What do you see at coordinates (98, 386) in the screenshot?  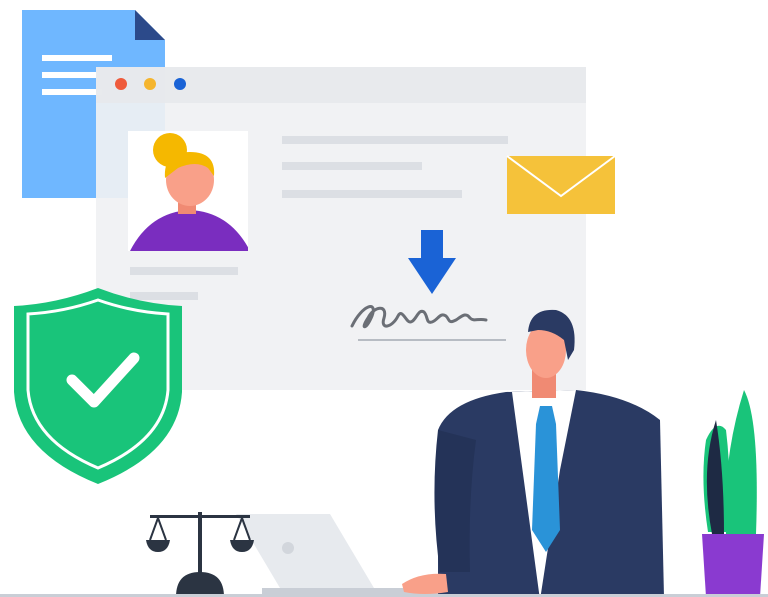 I see `shield-check-icon` at bounding box center [98, 386].